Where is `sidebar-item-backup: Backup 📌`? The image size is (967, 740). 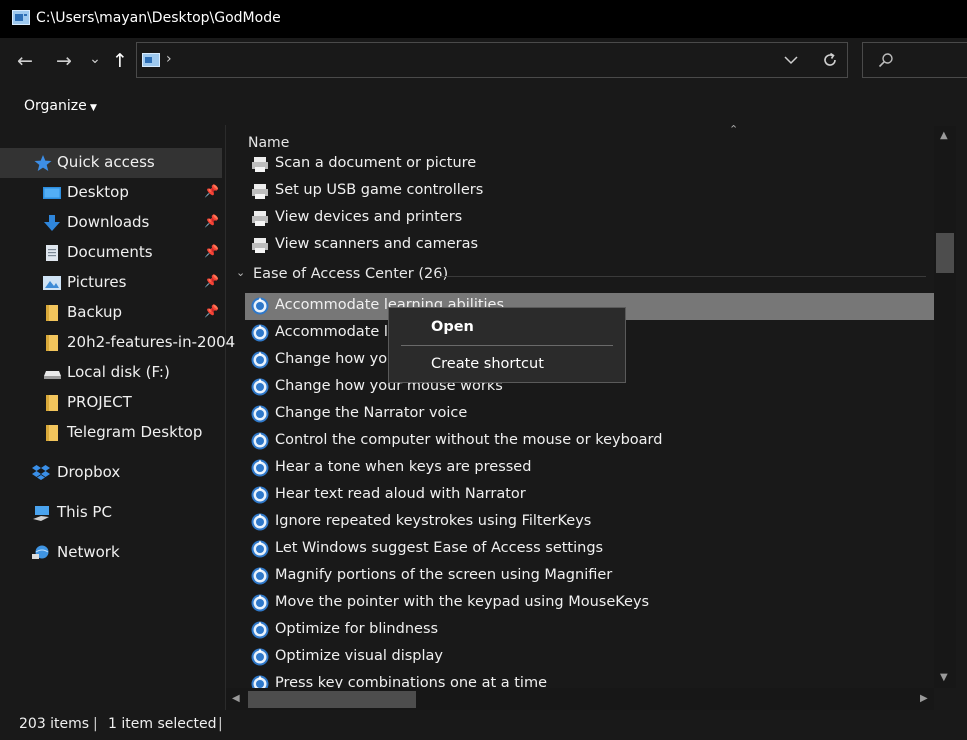 sidebar-item-backup: Backup 📌 is located at coordinates (111, 313).